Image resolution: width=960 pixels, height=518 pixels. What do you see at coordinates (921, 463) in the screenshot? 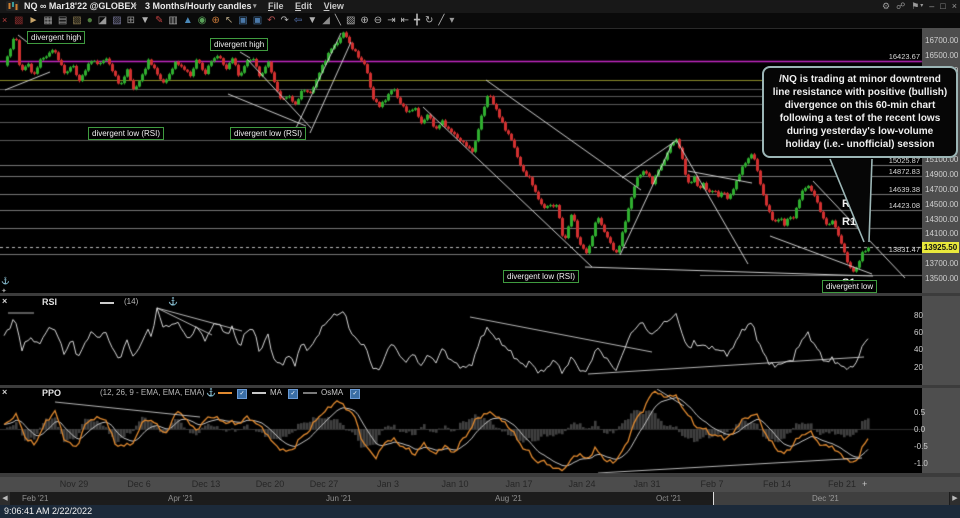
I see `ppo-tick: -1.0` at bounding box center [921, 463].